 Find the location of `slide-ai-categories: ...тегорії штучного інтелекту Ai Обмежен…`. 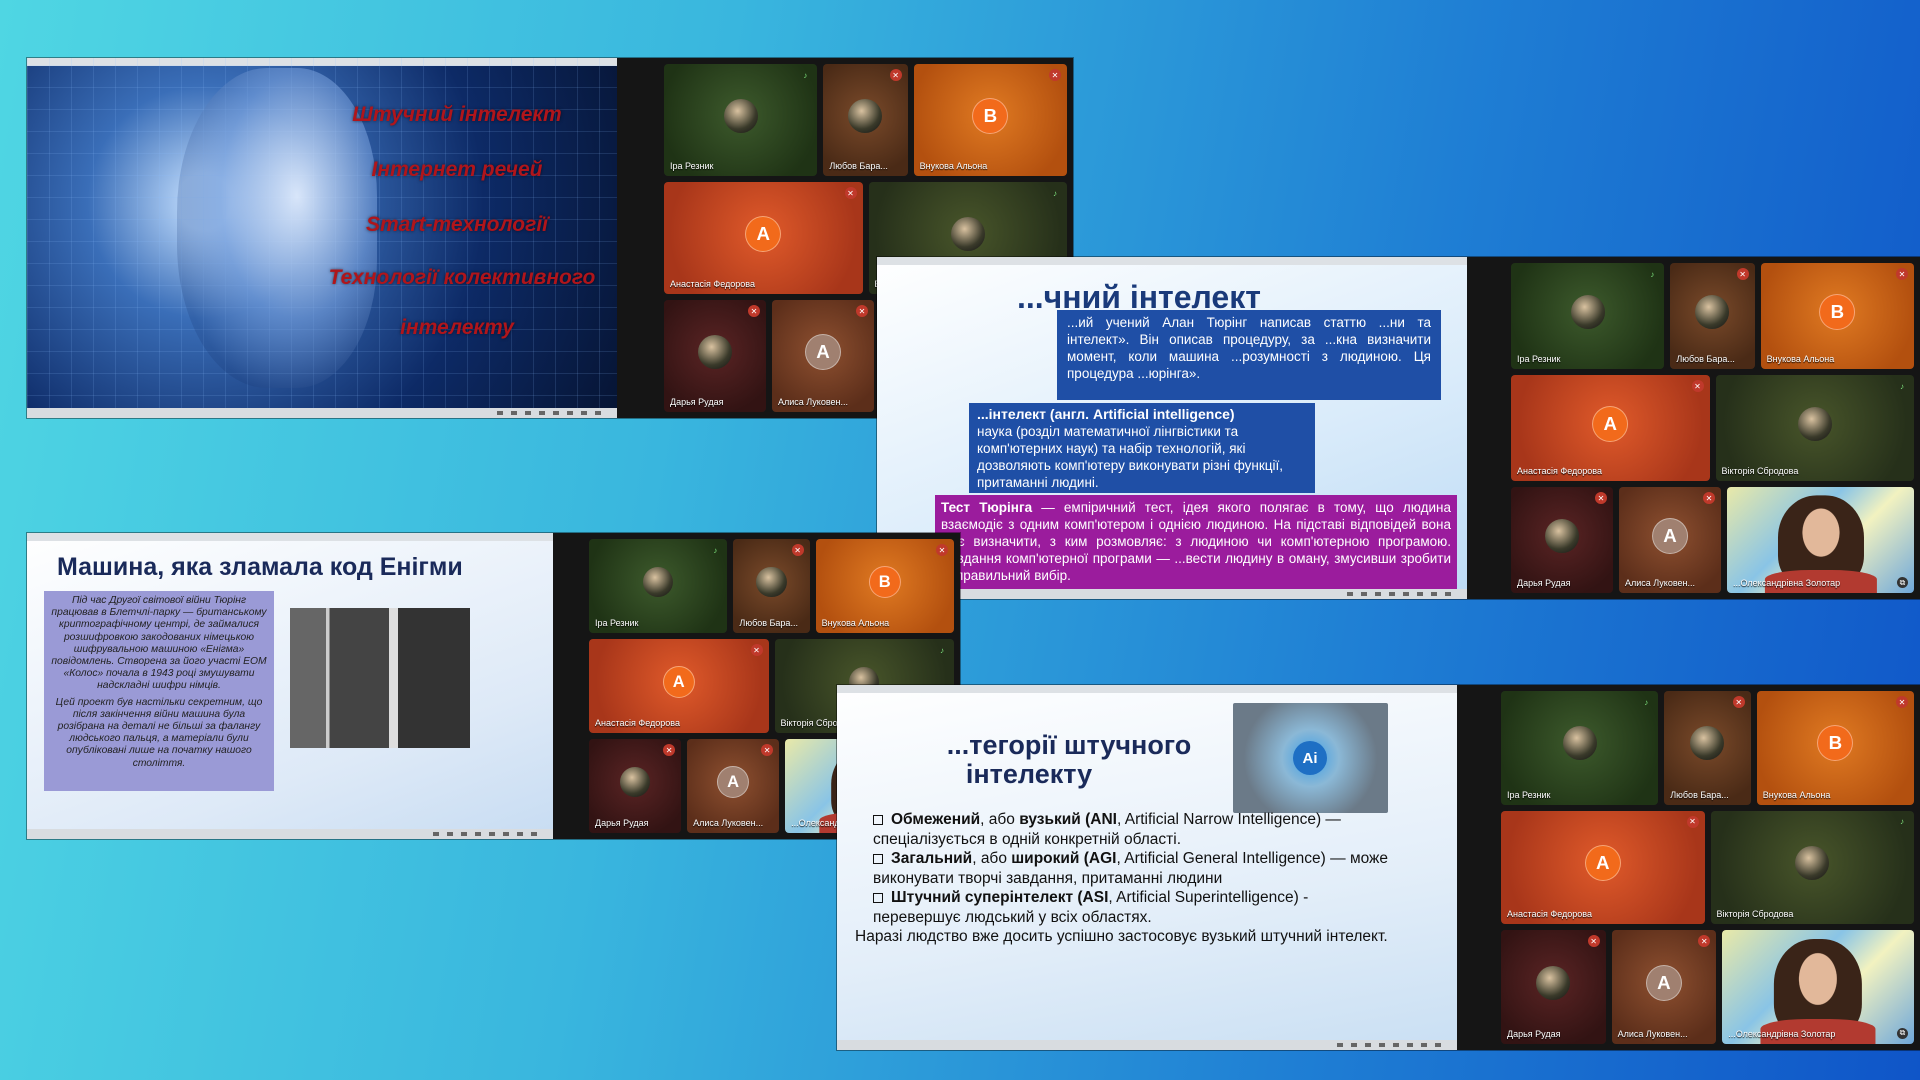

slide-ai-categories: ...тегорії штучного інтелекту Ai Обмежен… is located at coordinates (1147, 867).